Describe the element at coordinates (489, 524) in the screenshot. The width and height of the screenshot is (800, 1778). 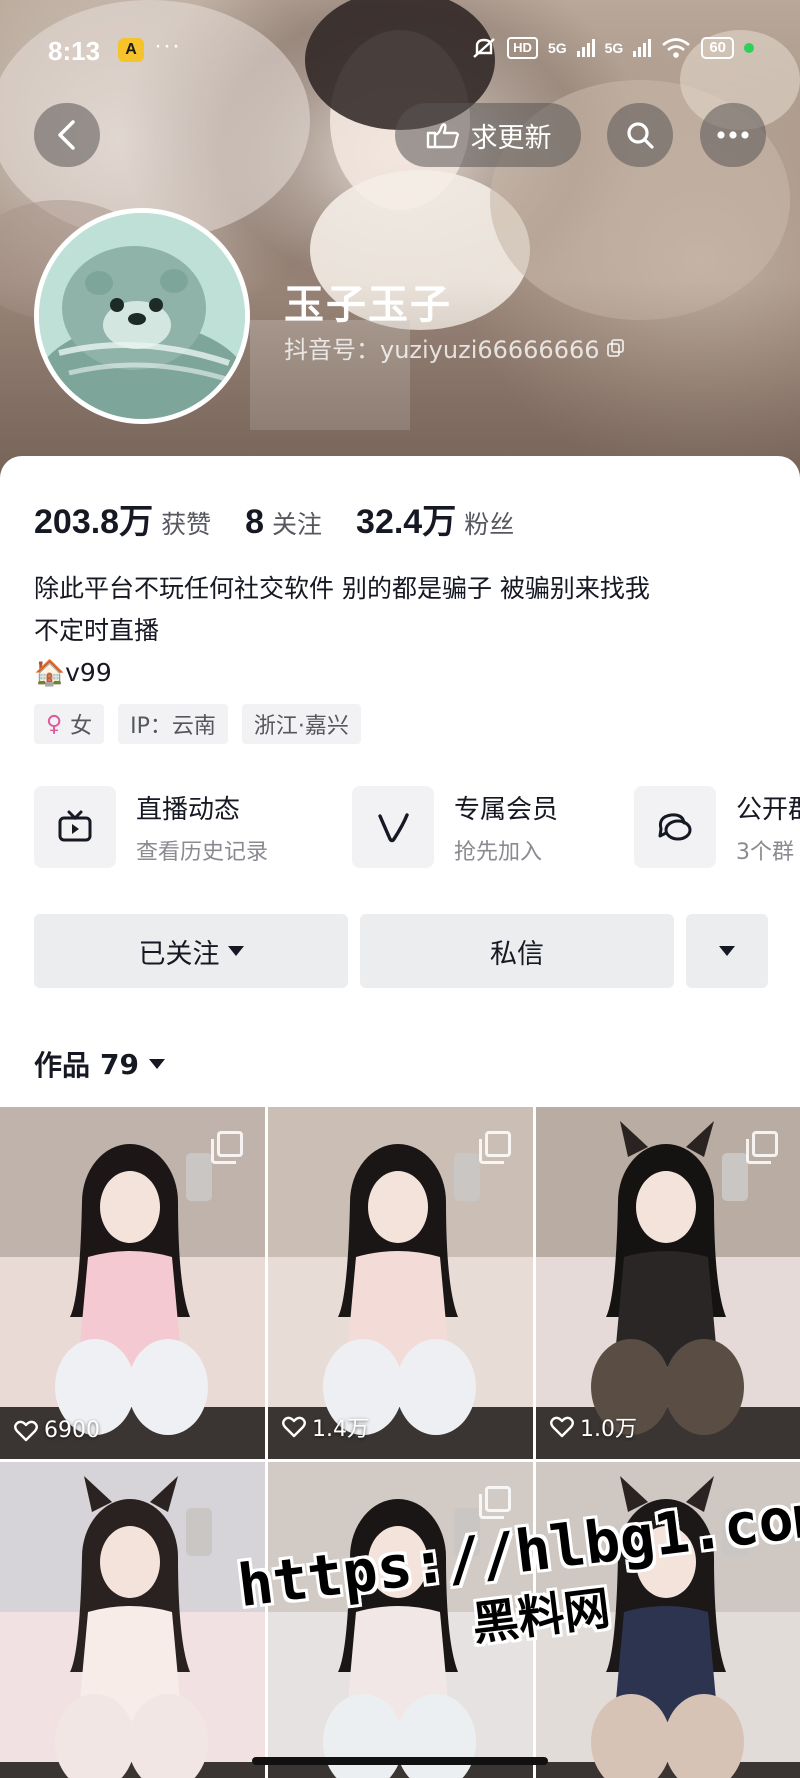
I see `stat-followers-label: 粉丝` at that location.